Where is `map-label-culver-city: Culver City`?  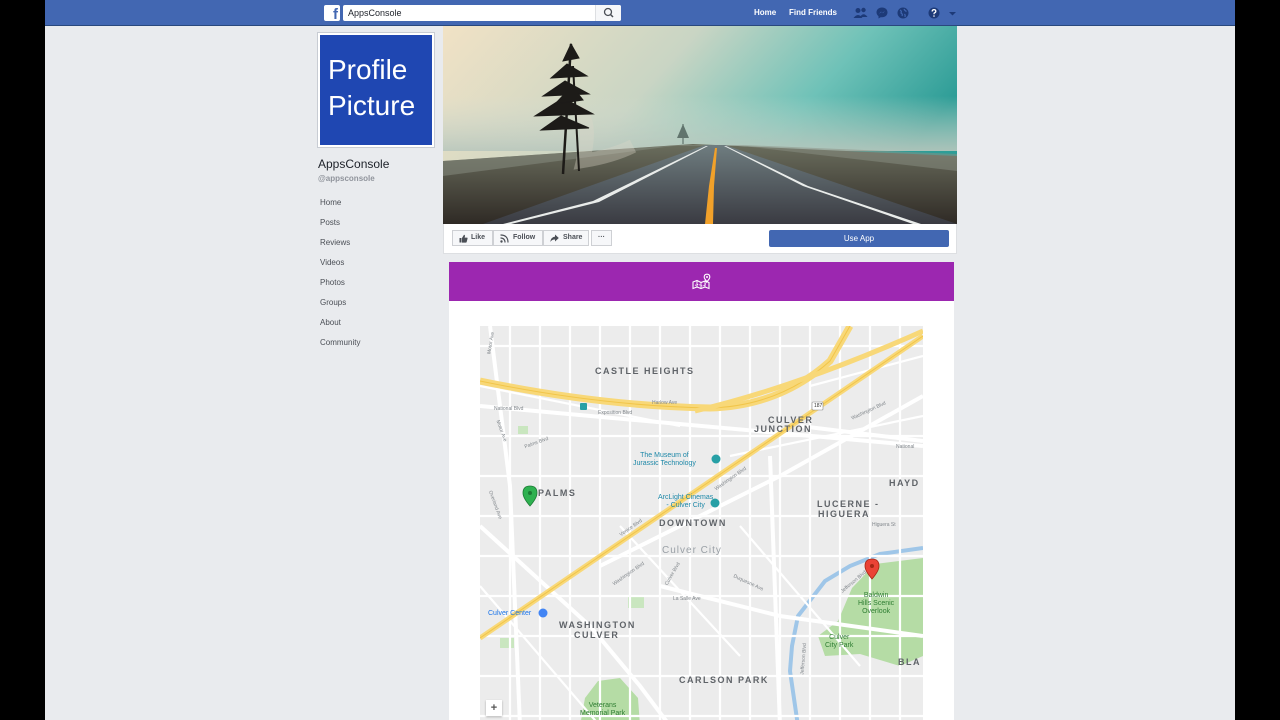
map-label-culver-city: Culver City is located at coordinates (692, 550).